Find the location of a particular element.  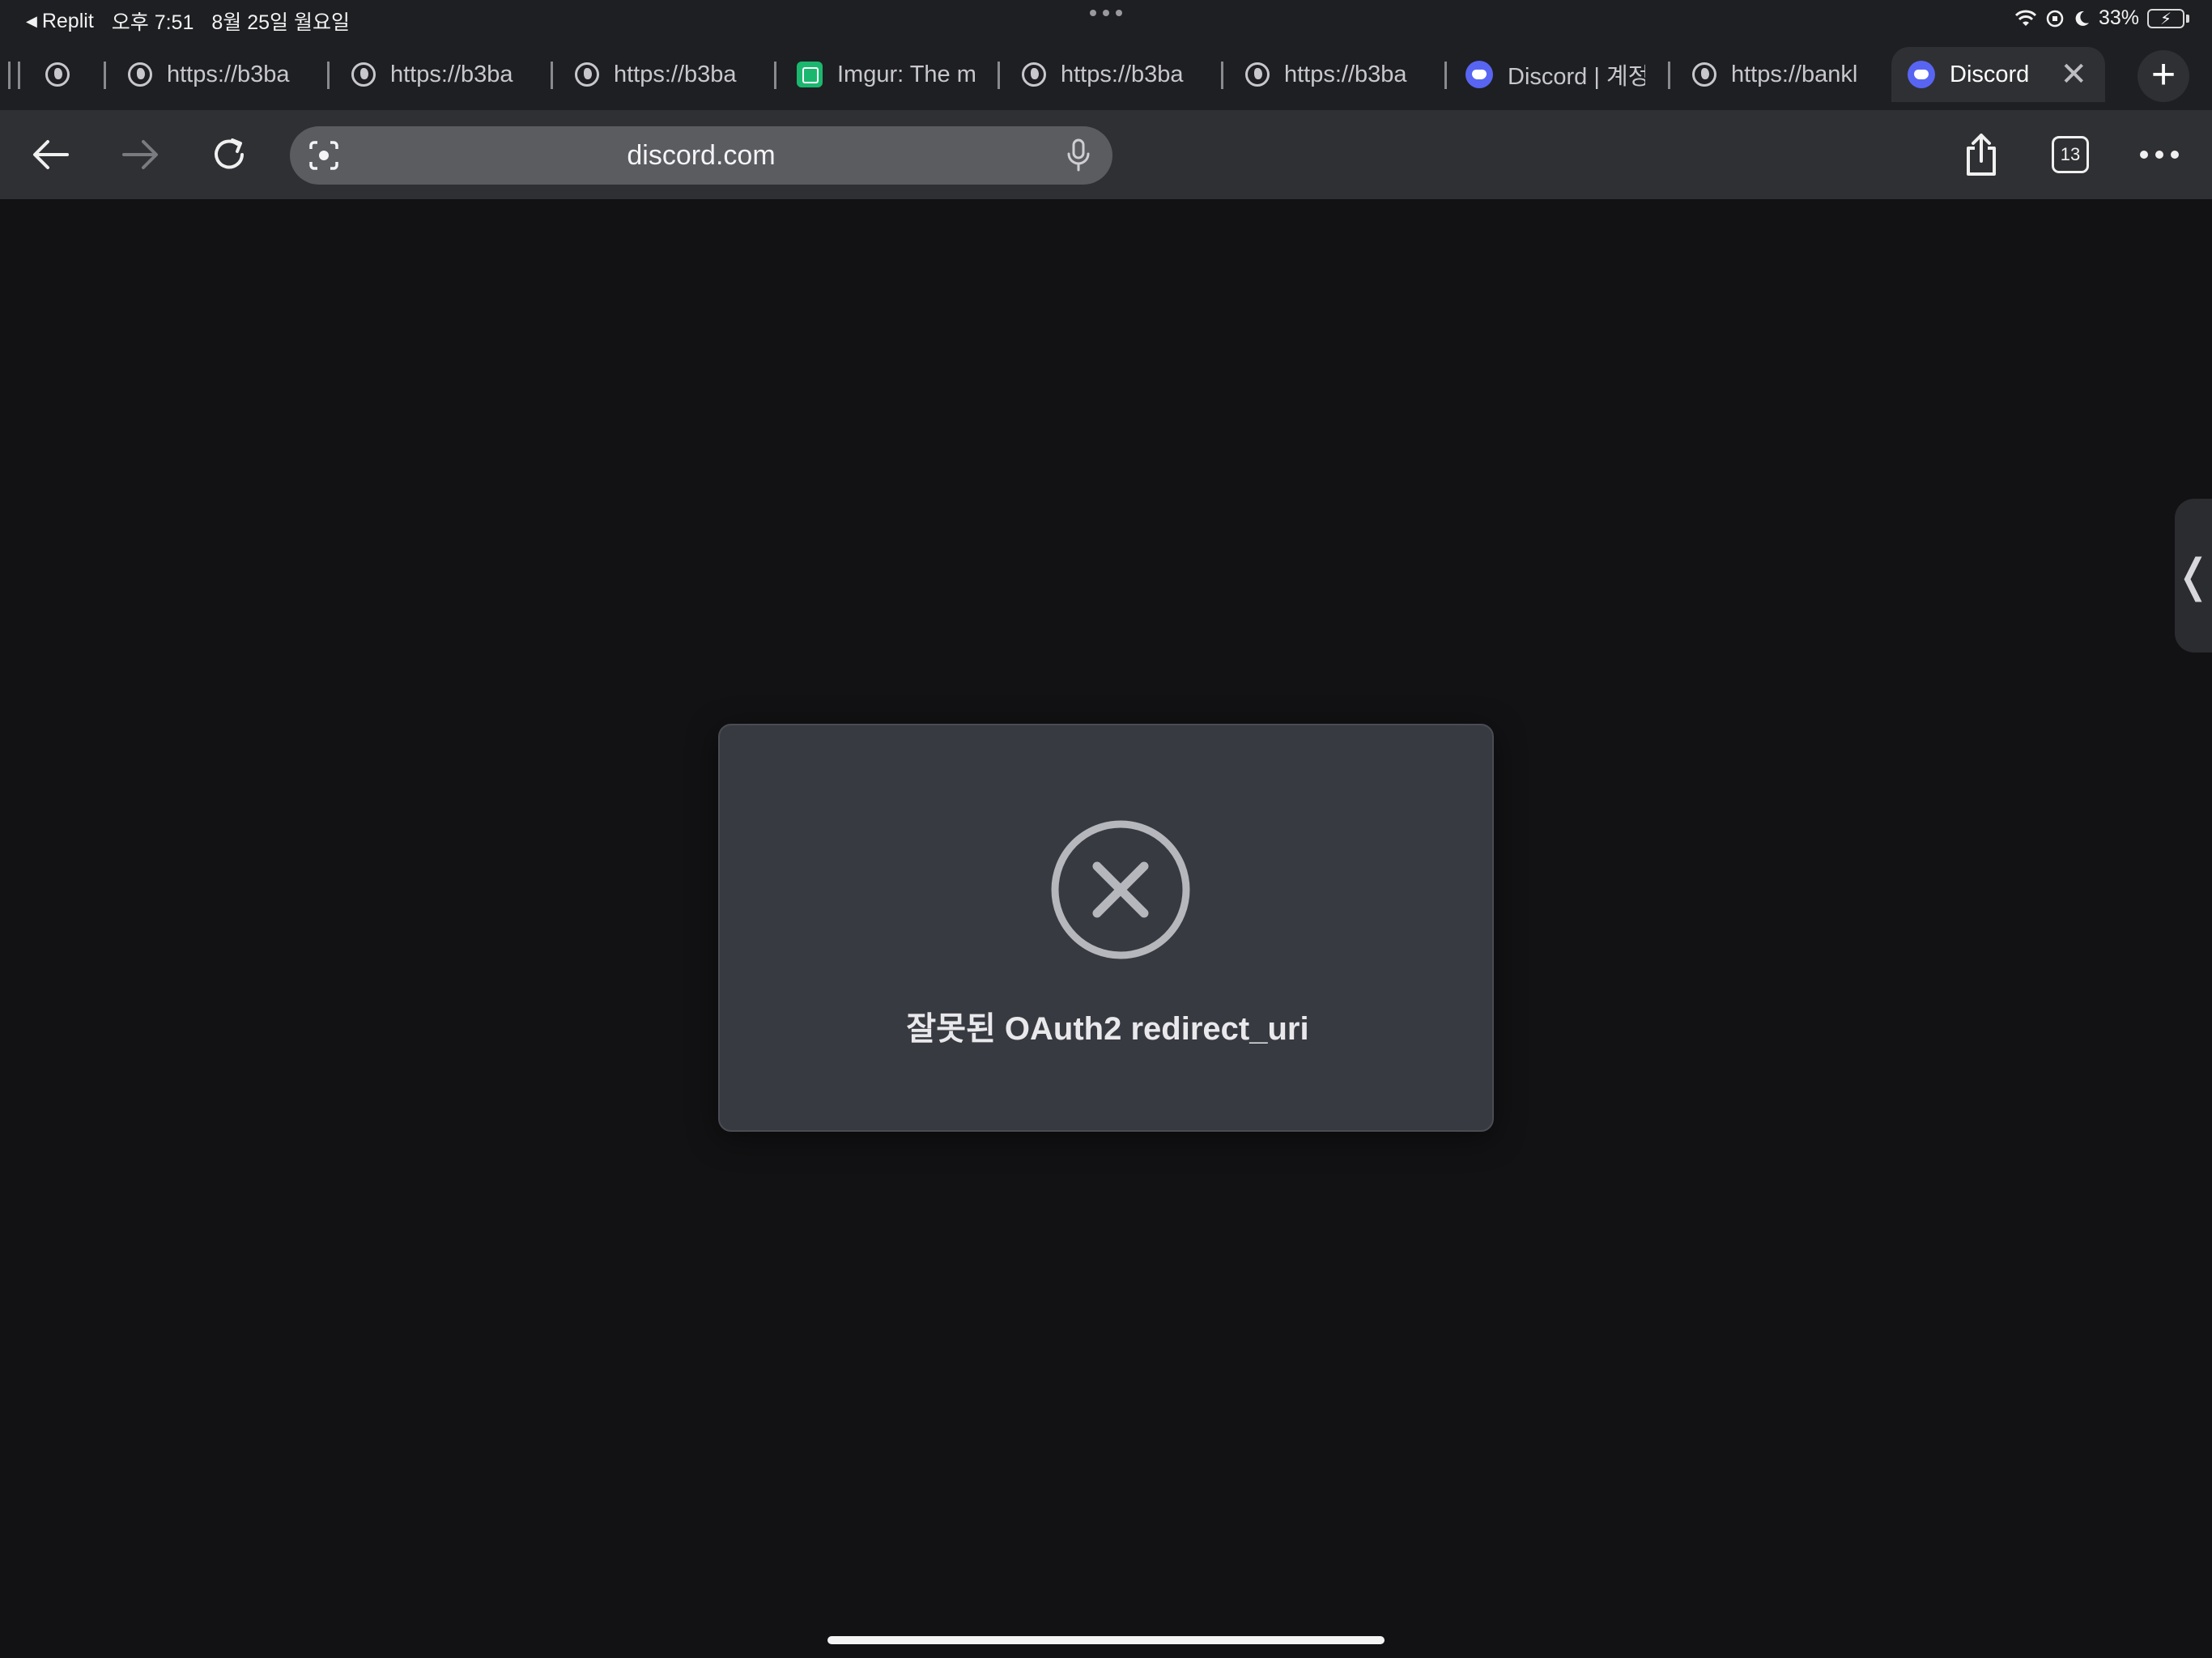

battery-percent: 33% is located at coordinates (2118, 17).